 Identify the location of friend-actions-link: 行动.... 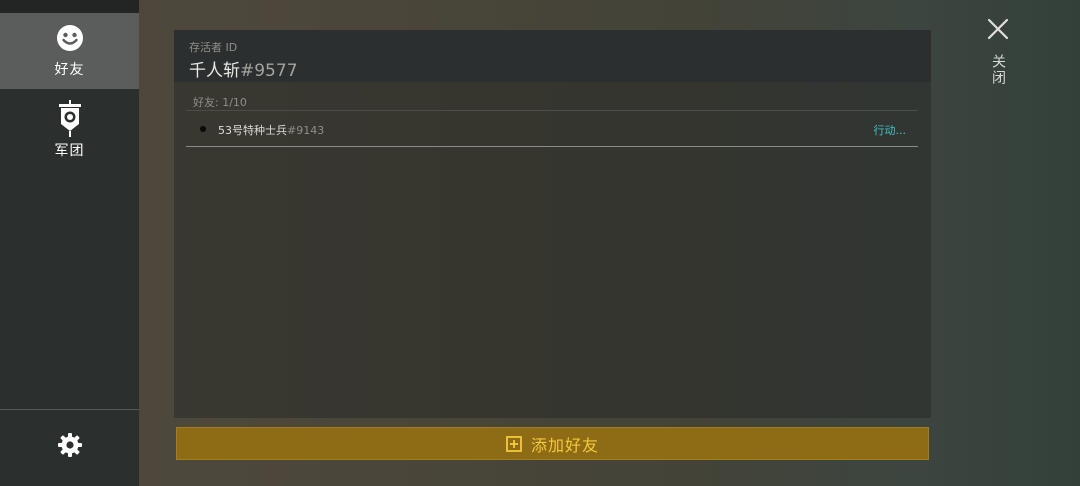
(890, 130).